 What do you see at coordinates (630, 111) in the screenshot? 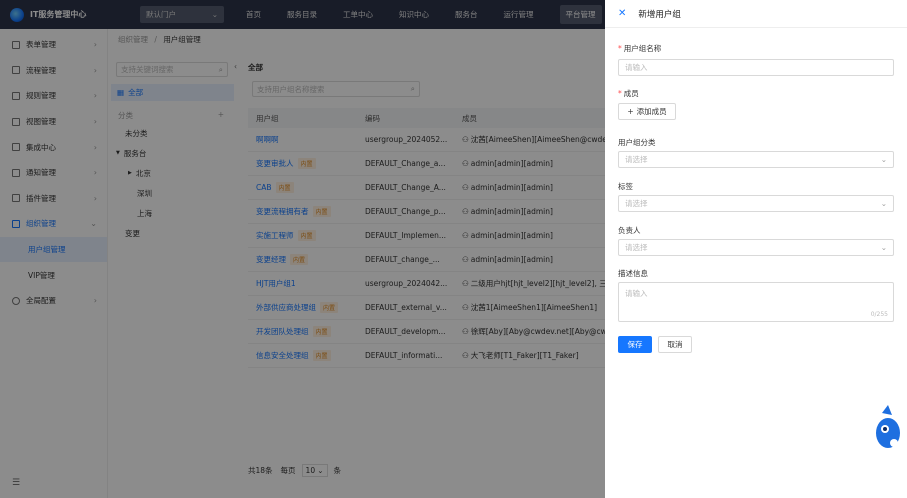
I see `plus-icon: +` at bounding box center [630, 111].